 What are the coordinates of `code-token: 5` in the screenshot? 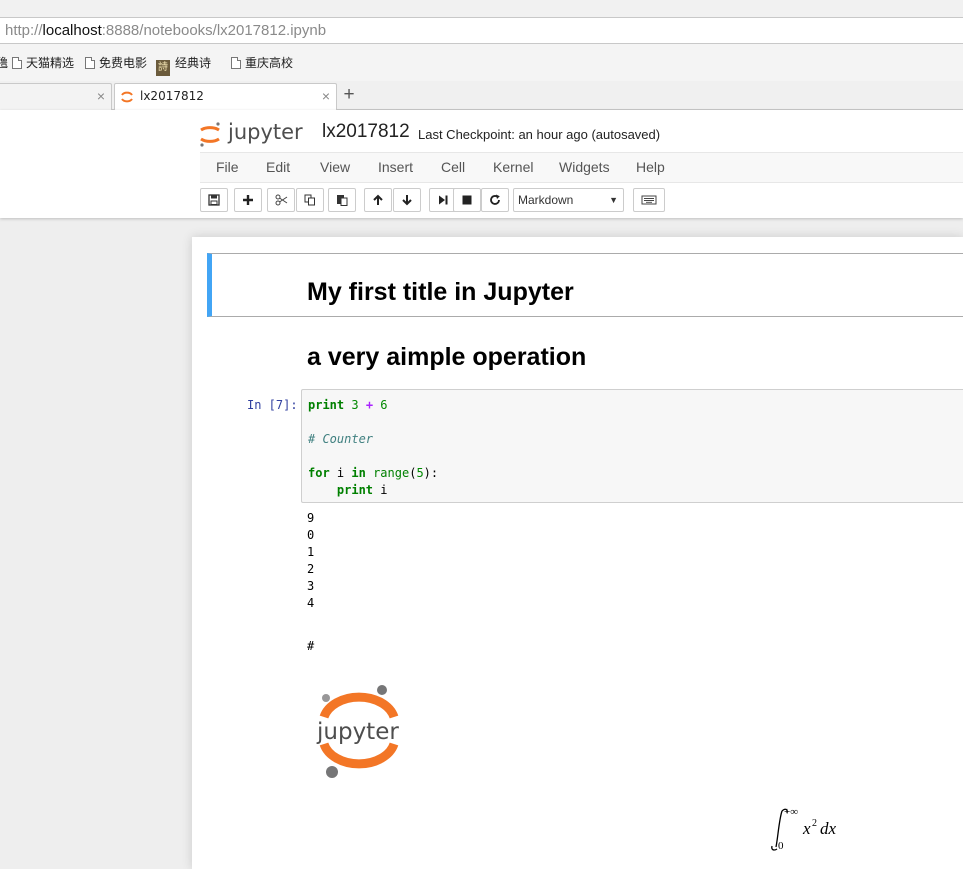 It's located at (420, 473).